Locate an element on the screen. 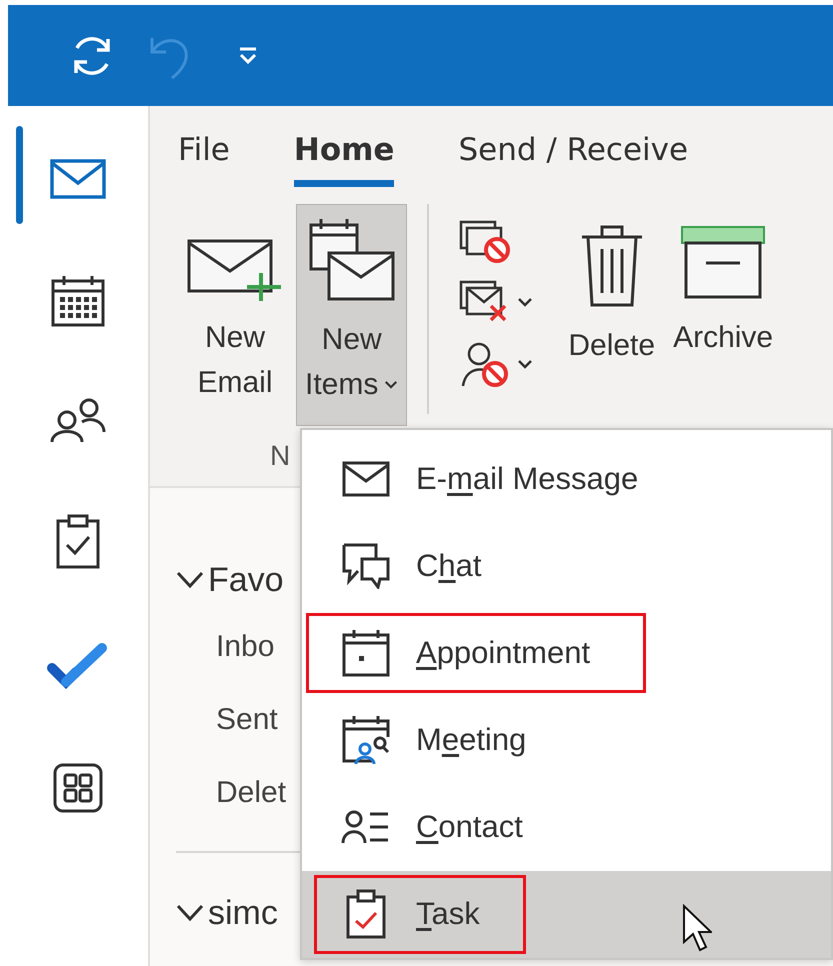  ignore-icon is located at coordinates (485, 242).